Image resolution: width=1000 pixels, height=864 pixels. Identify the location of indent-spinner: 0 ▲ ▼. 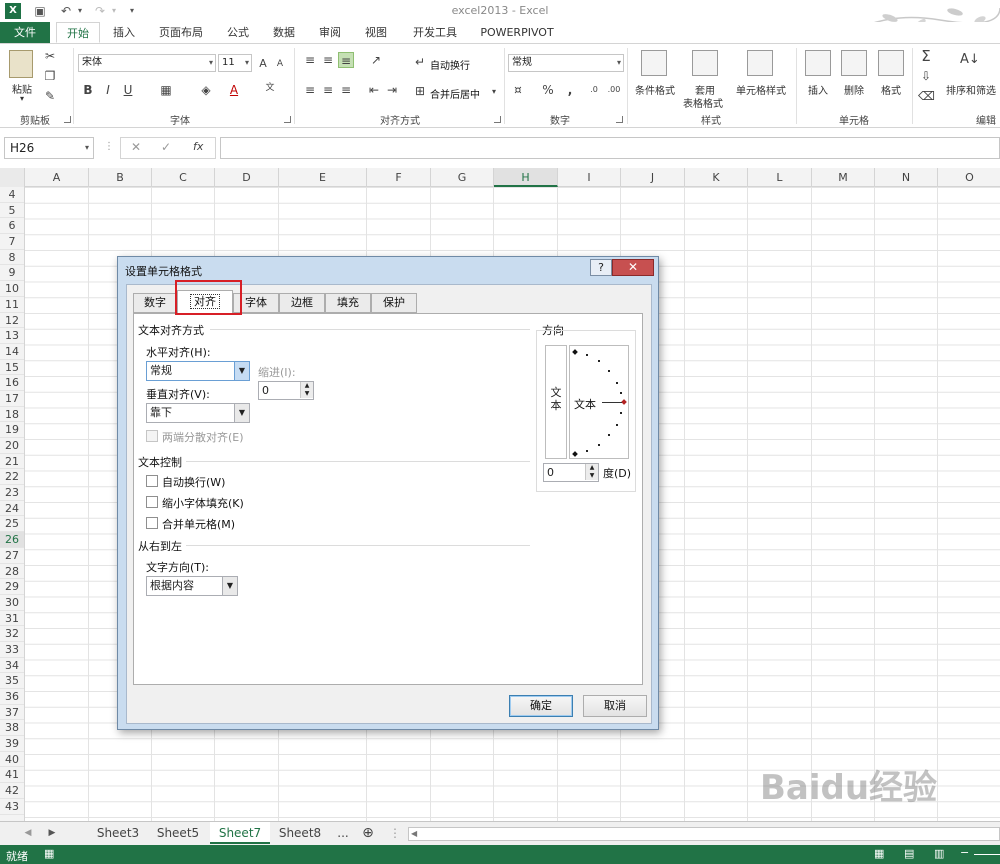
(286, 390).